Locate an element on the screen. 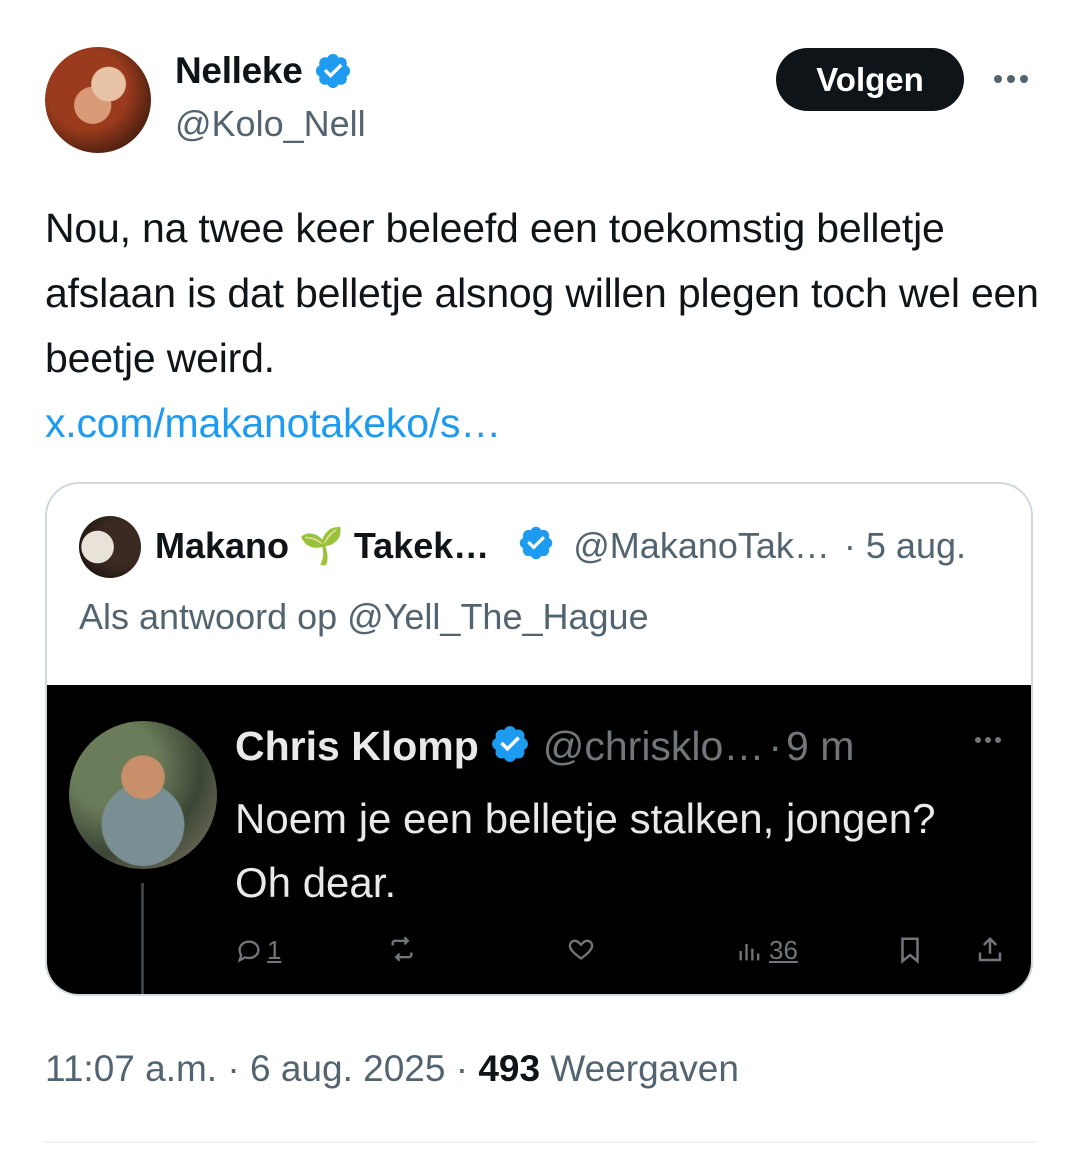 Image resolution: width=1080 pixels, height=1172 pixels. author-handle: @Kolo_Nell is located at coordinates (270, 124).